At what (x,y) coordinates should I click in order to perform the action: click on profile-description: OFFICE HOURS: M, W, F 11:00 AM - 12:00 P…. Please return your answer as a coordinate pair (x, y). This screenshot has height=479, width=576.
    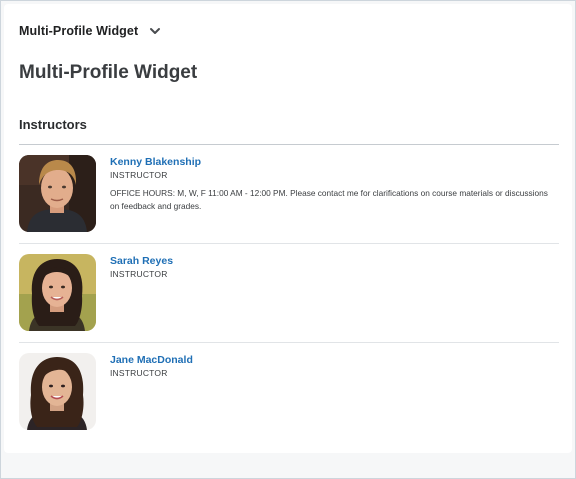
    Looking at the image, I should click on (329, 199).